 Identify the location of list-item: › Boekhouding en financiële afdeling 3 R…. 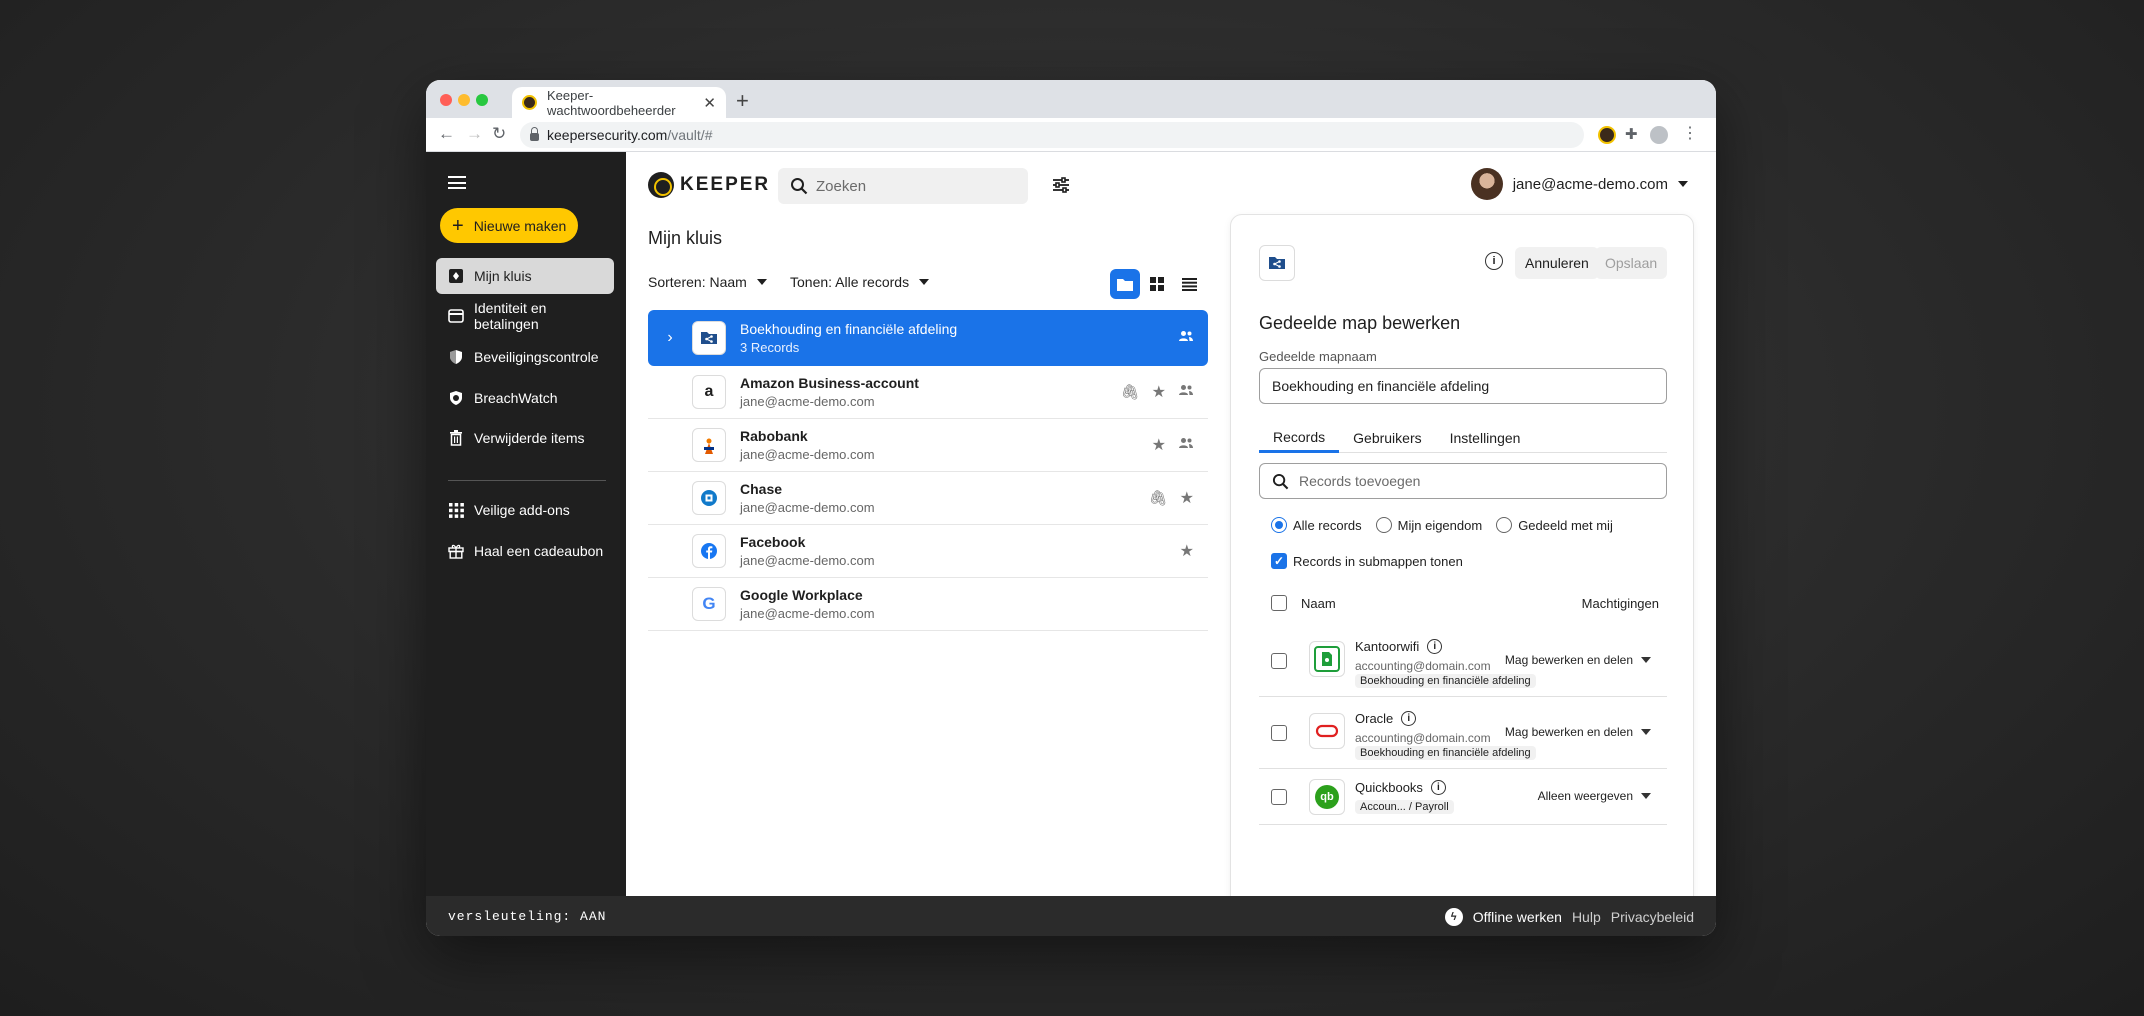
(928, 338).